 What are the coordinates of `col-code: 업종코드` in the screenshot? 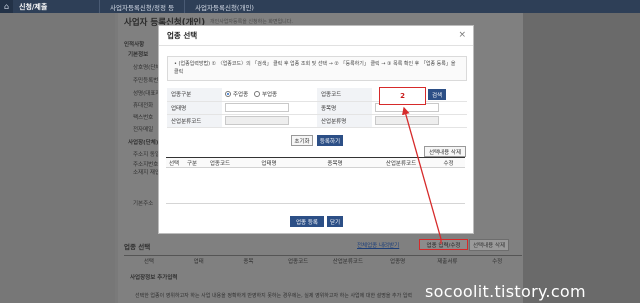 It's located at (298, 261).